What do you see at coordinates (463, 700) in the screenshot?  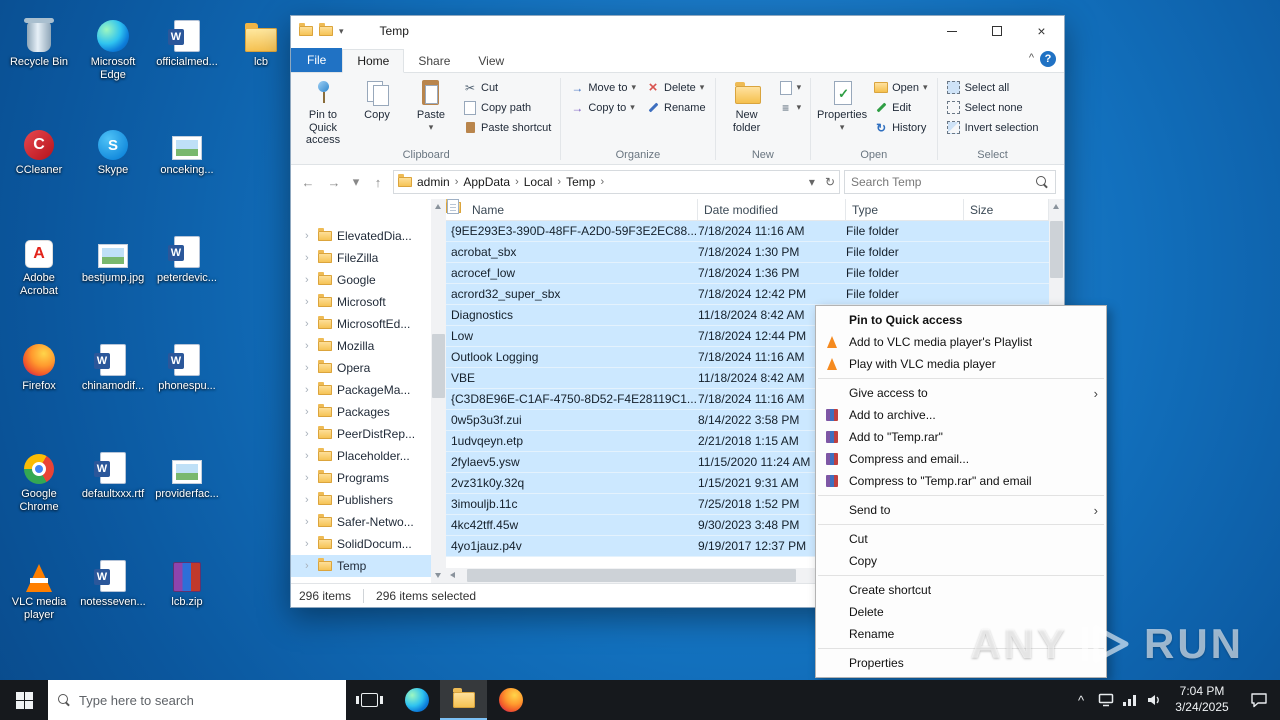 I see `taskbar-explorer-button` at bounding box center [463, 700].